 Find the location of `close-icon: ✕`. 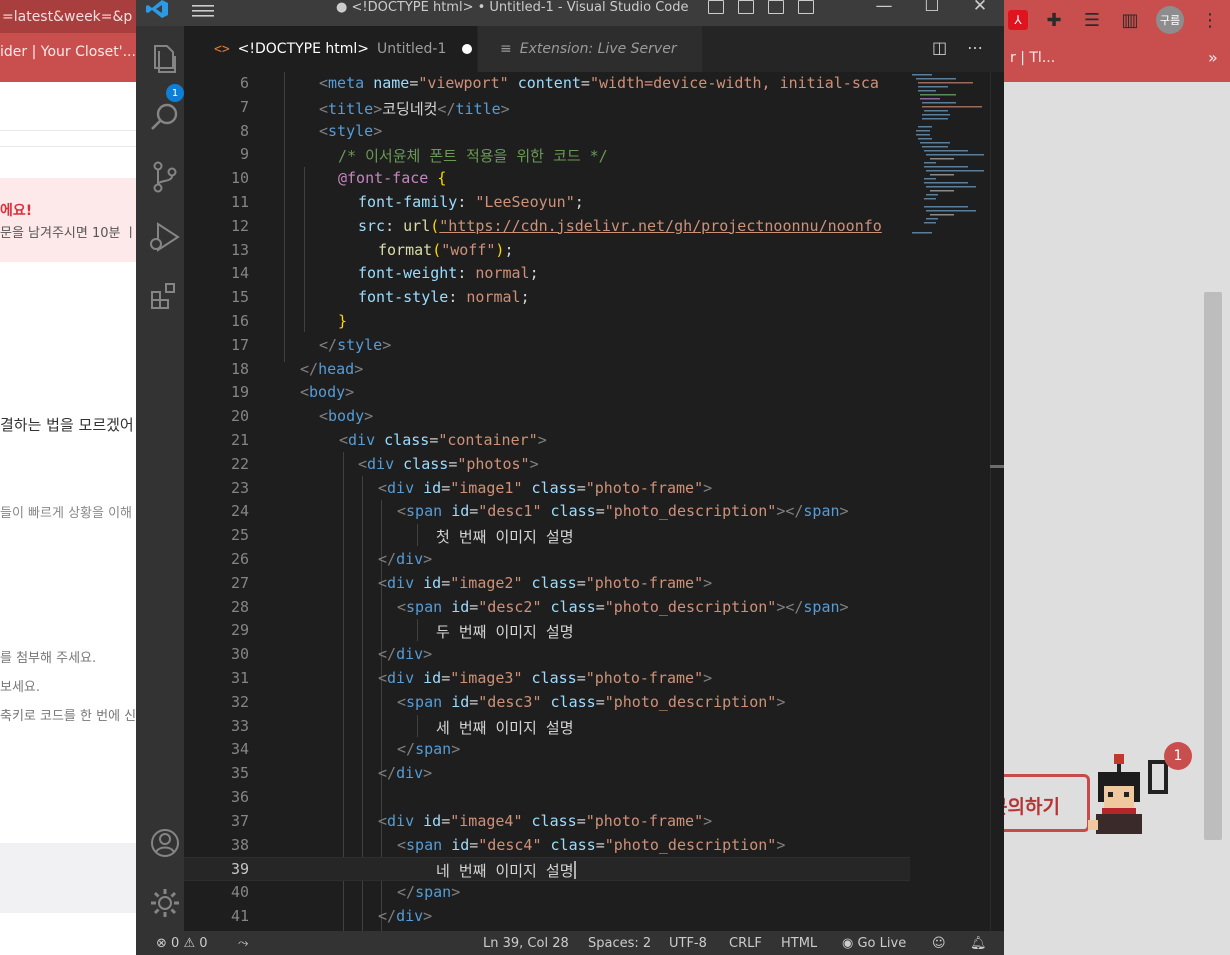

close-icon: ✕ is located at coordinates (980, 8).